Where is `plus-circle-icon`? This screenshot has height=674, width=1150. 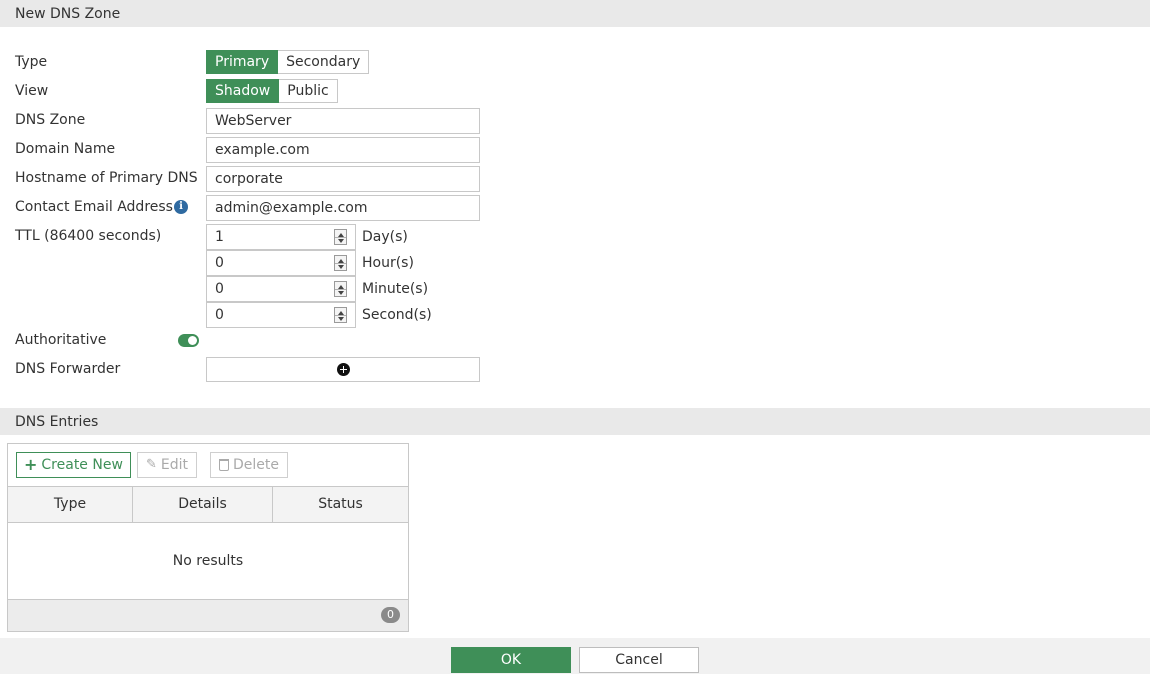 plus-circle-icon is located at coordinates (343, 369).